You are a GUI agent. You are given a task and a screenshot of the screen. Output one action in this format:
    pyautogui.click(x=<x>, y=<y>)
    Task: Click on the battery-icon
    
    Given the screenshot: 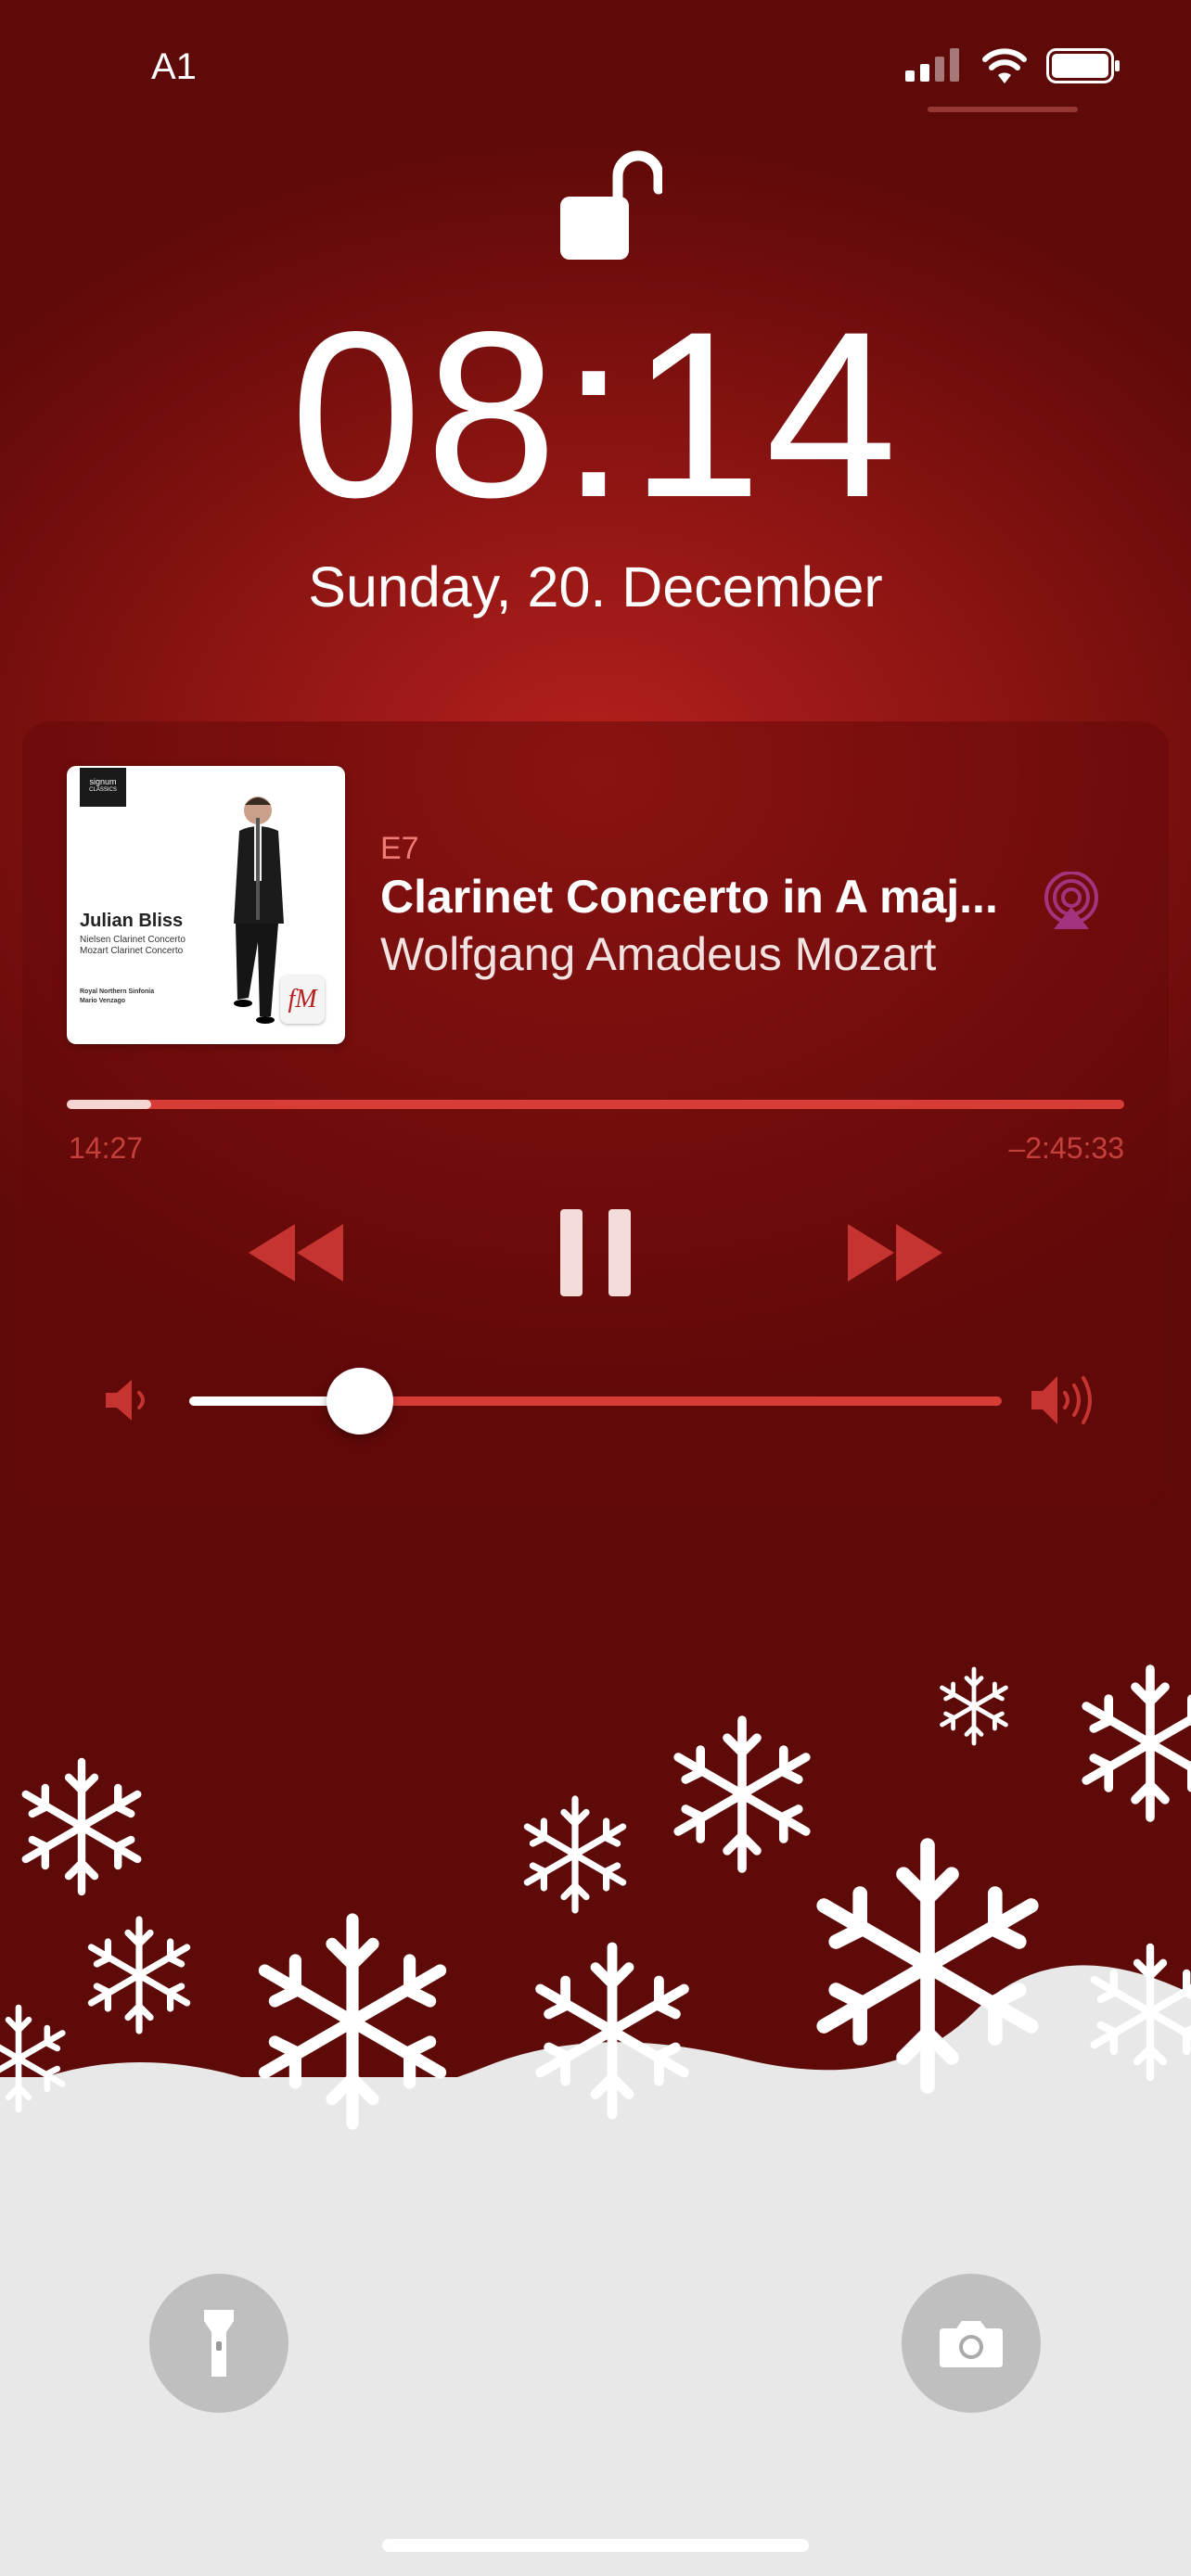 What is the action you would take?
    pyautogui.click(x=1083, y=66)
    